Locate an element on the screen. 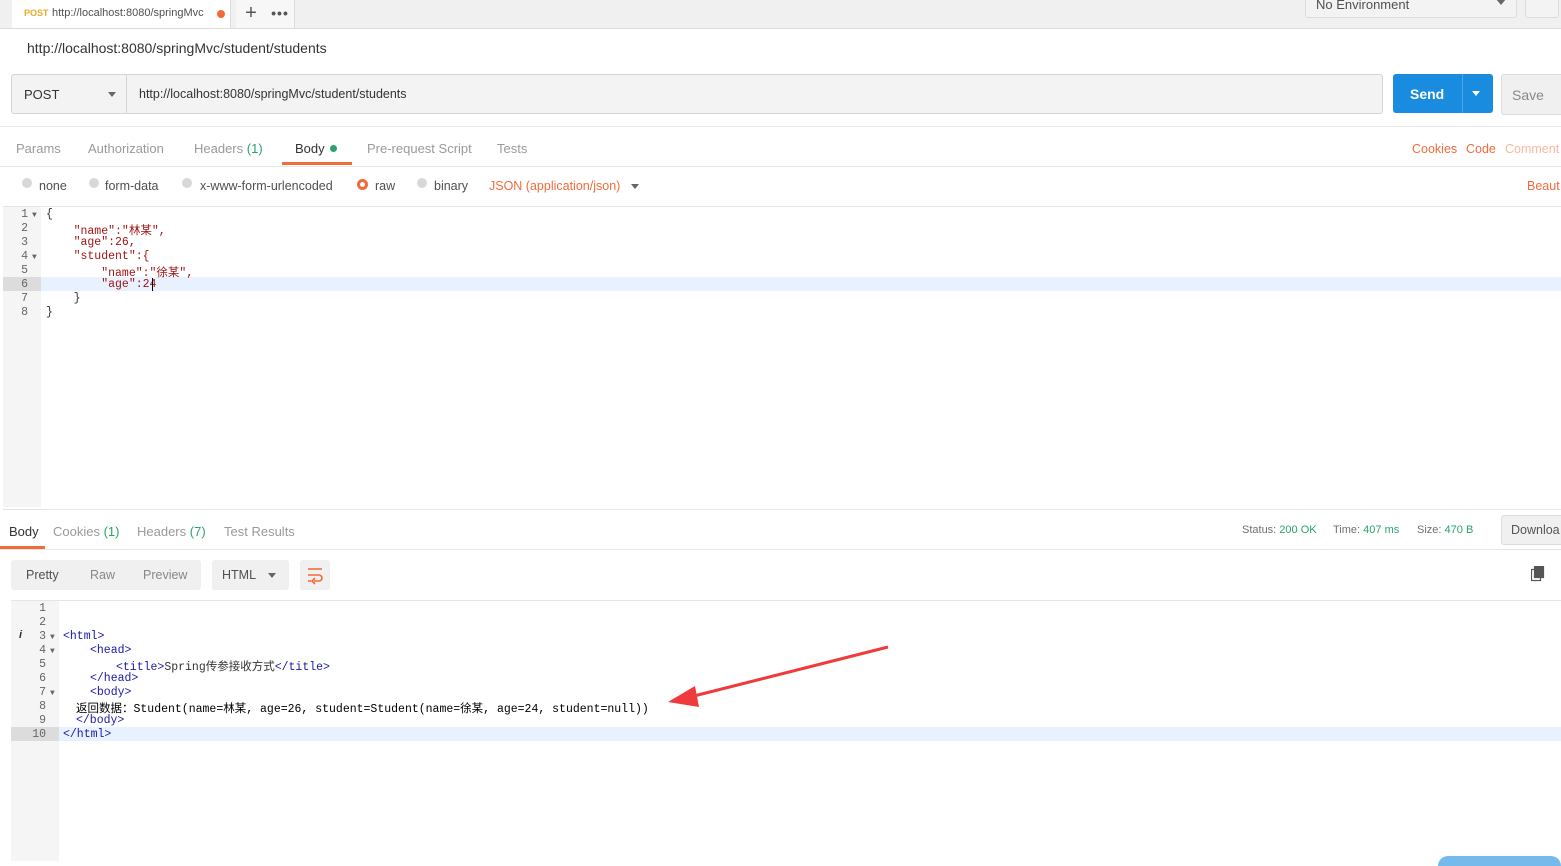  radio-none is located at coordinates (27, 183).